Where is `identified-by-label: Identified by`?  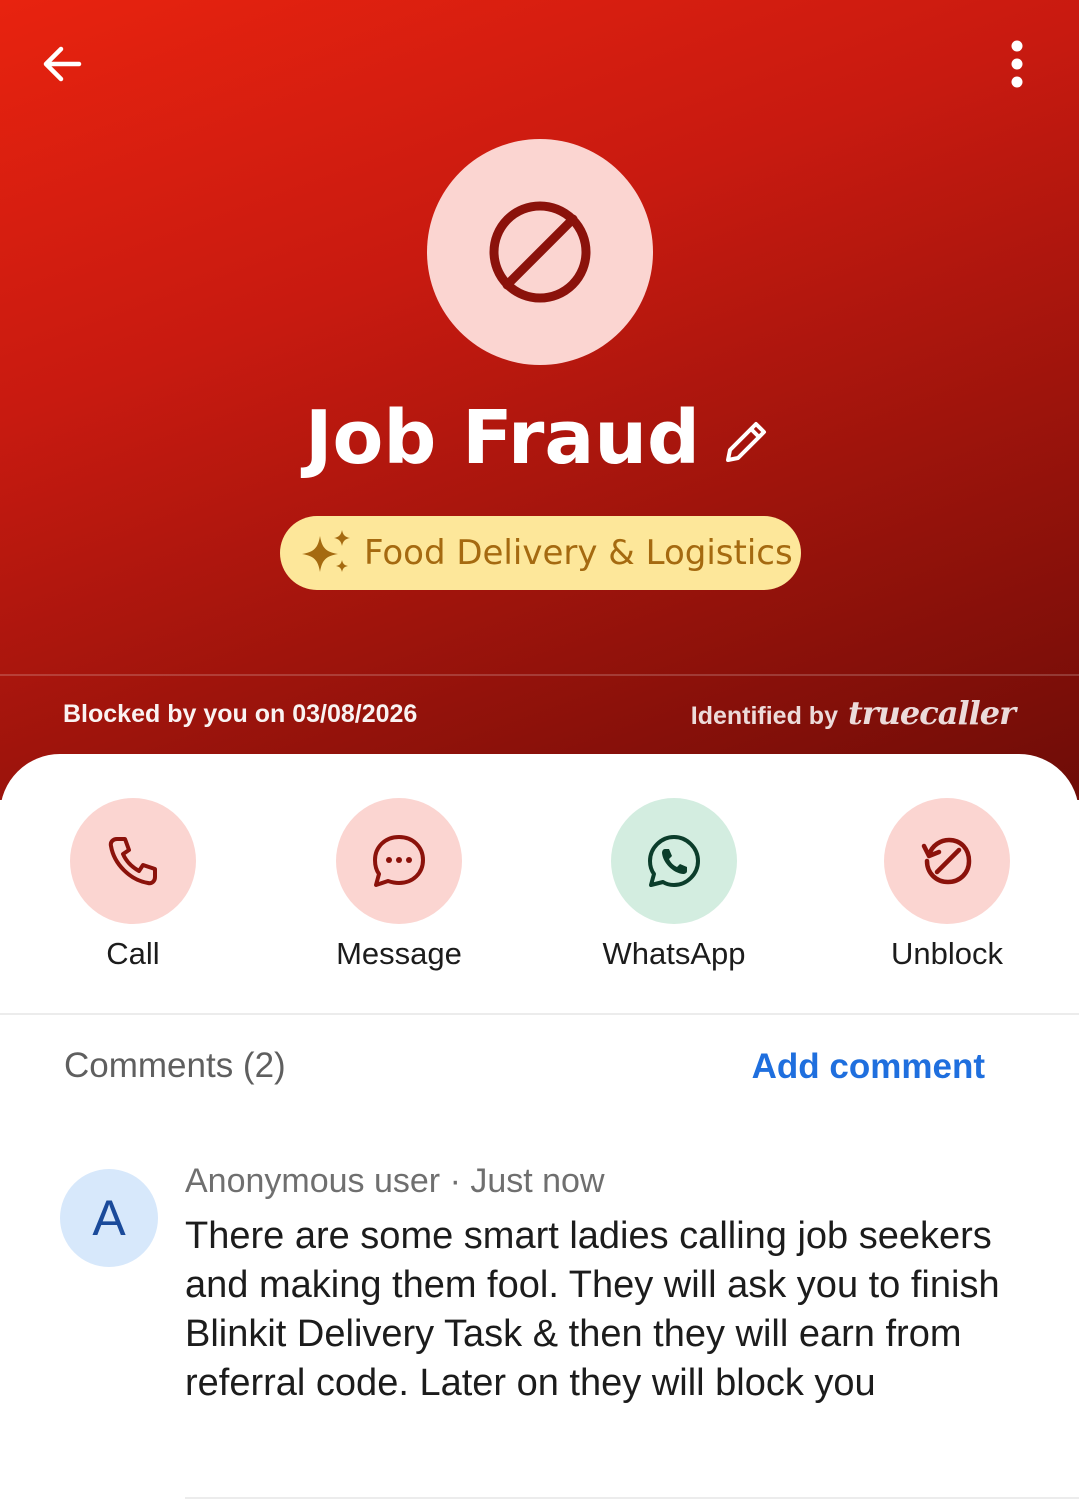
identified-by-label: Identified by is located at coordinates (764, 716).